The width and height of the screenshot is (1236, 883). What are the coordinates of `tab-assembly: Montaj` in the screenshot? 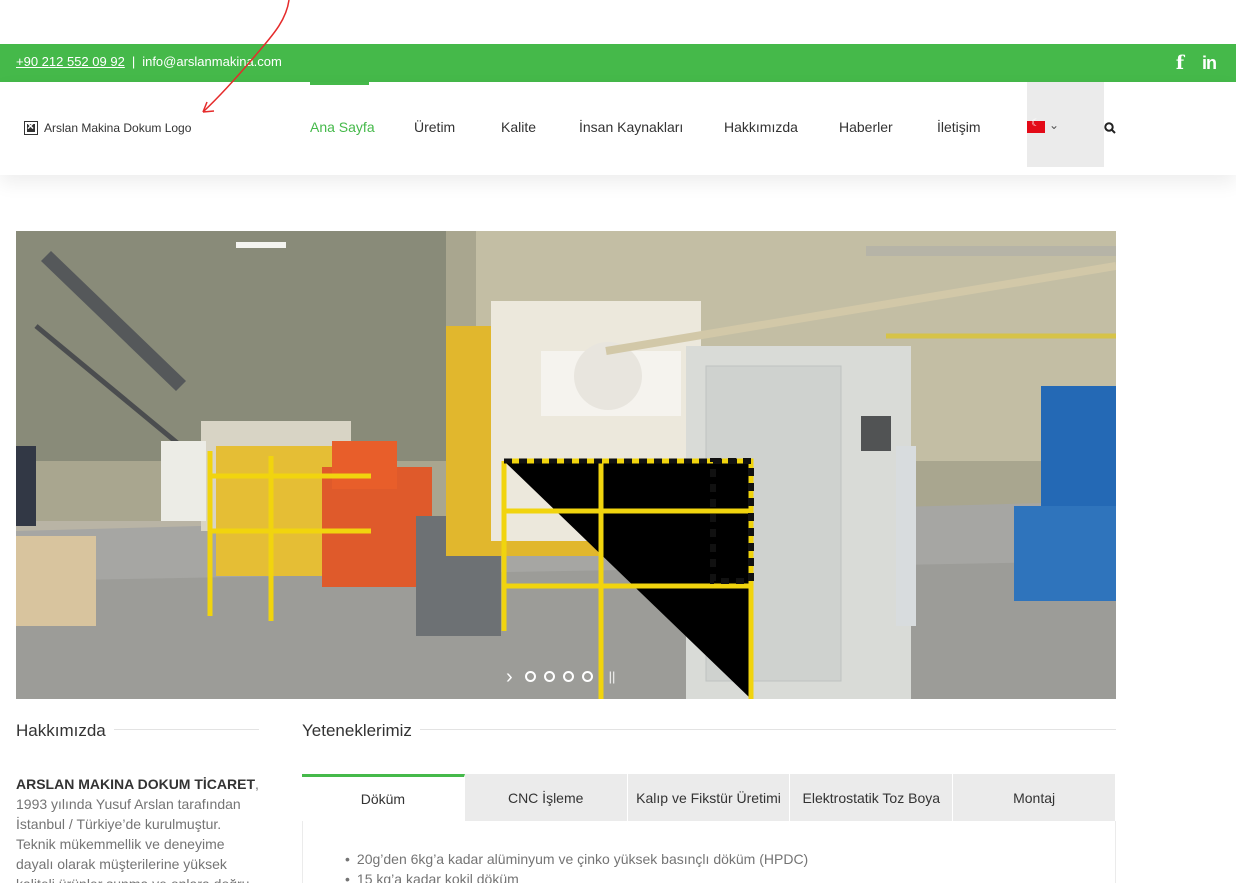 It's located at (1034, 797).